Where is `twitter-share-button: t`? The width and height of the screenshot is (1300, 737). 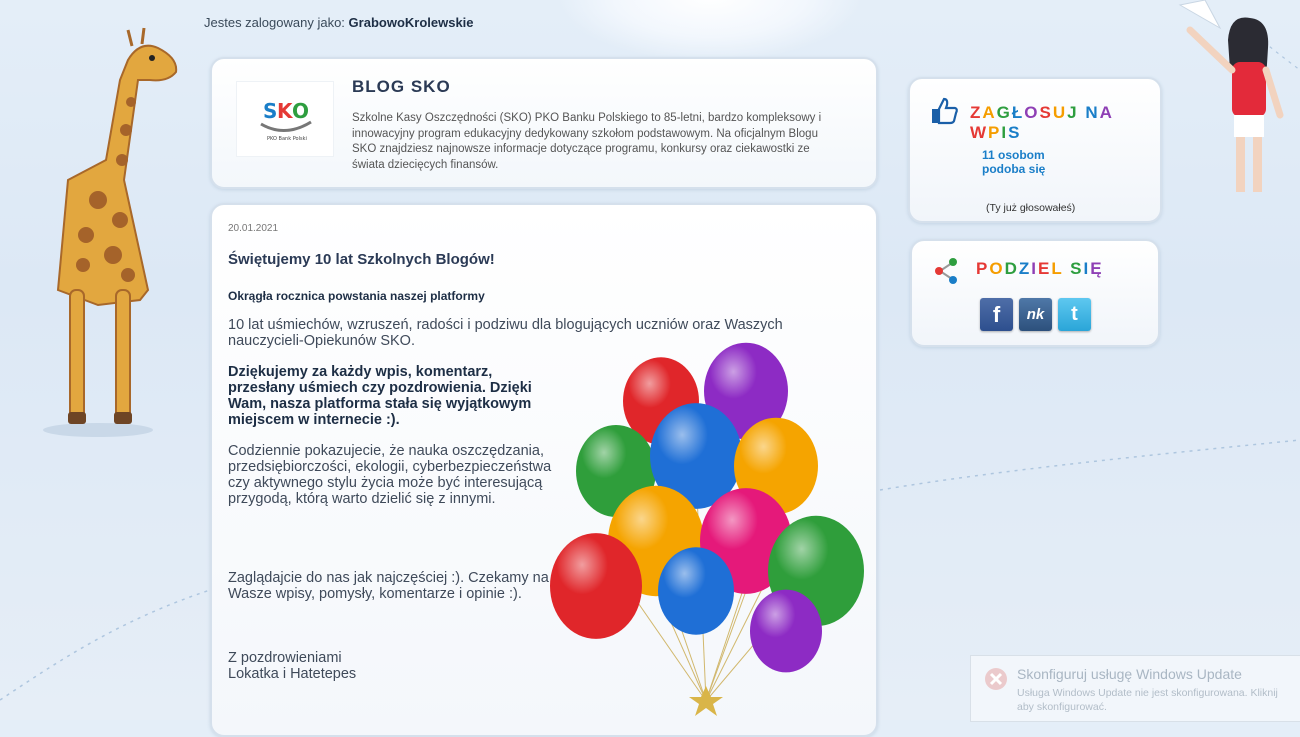 twitter-share-button: t is located at coordinates (1074, 314).